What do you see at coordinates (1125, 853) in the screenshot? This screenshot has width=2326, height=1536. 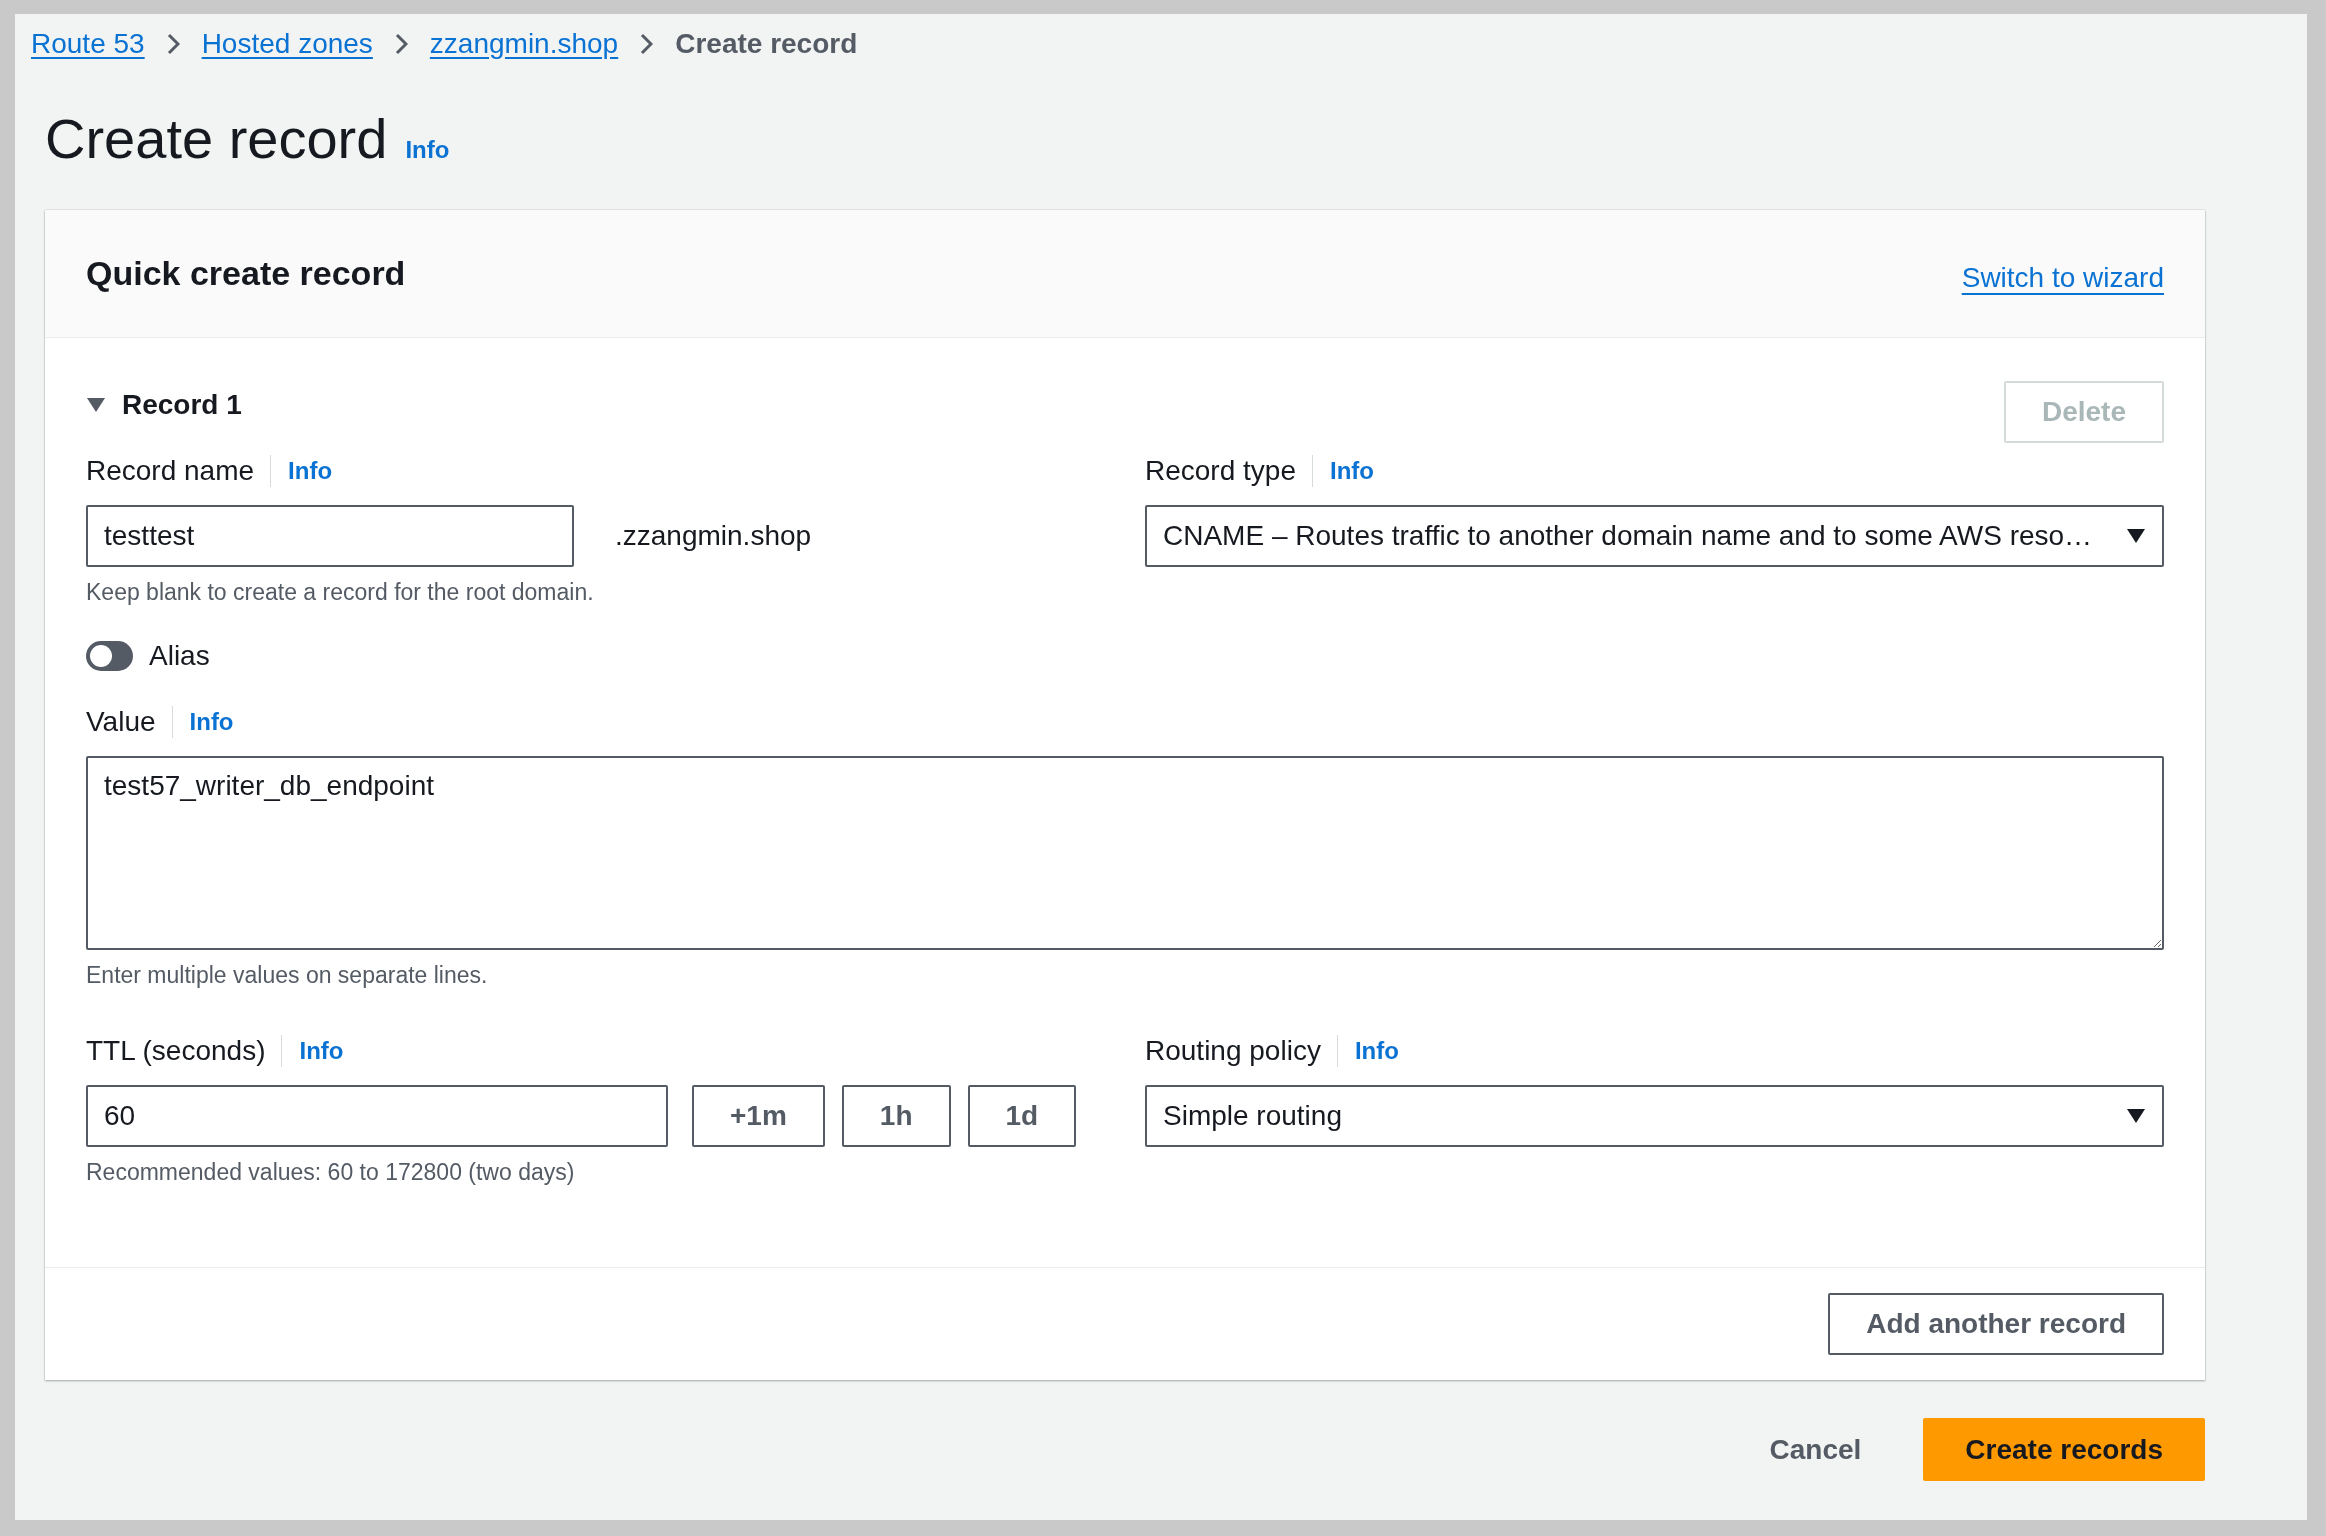 I see `value-textarea: test57_writer_db_endpoint` at bounding box center [1125, 853].